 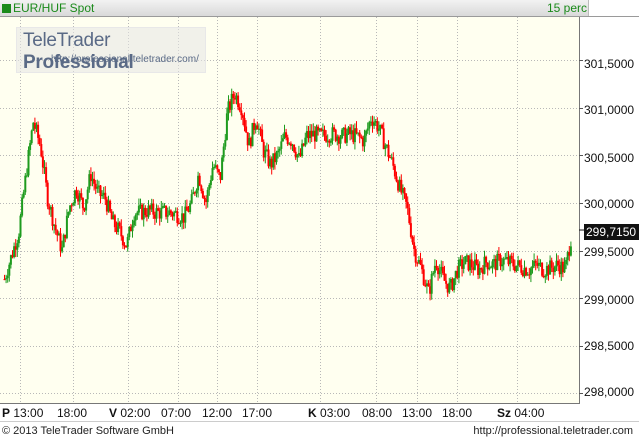 What do you see at coordinates (377, 413) in the screenshot?
I see `x-tick-label: 08:00` at bounding box center [377, 413].